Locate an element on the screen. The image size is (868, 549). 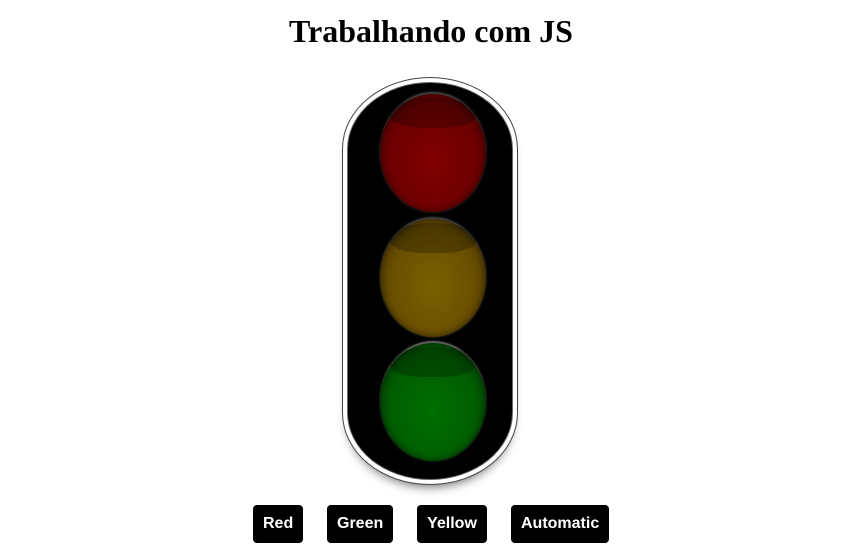
yellow-lamp is located at coordinates (433, 277).